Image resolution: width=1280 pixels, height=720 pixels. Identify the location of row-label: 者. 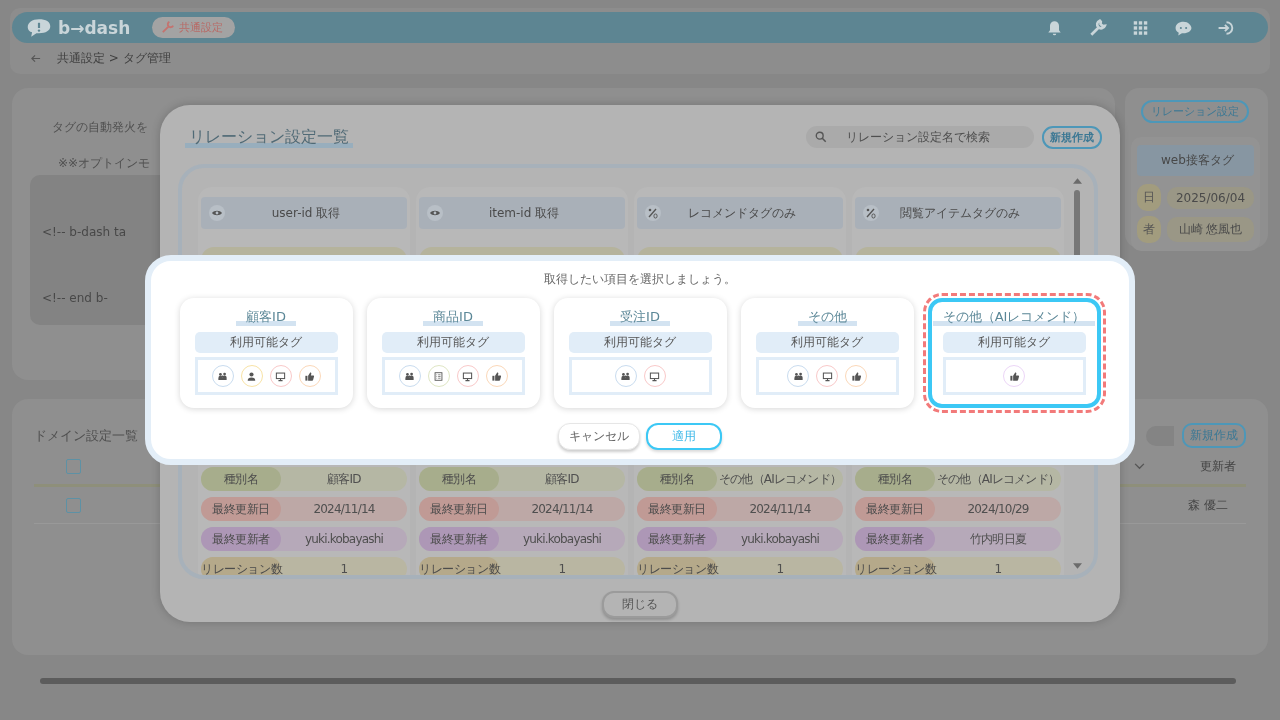
(1149, 229).